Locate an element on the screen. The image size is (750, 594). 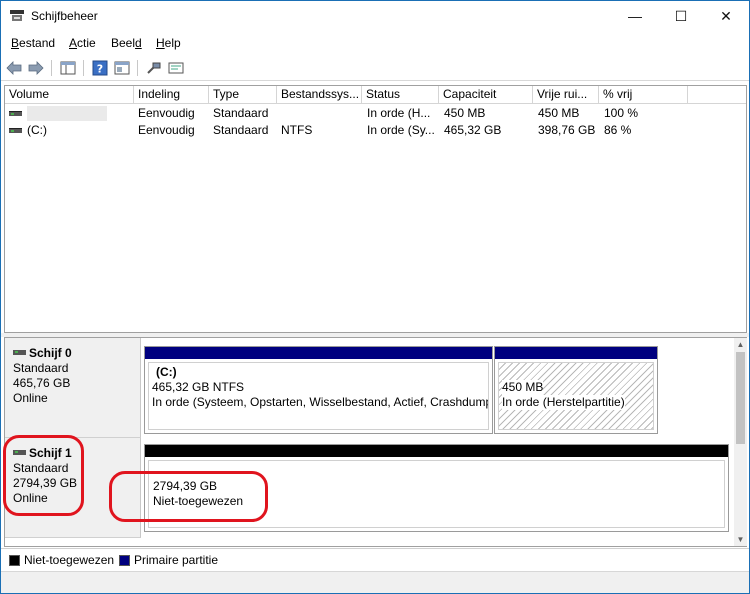
help-icon: ? is located at coordinates (100, 68).